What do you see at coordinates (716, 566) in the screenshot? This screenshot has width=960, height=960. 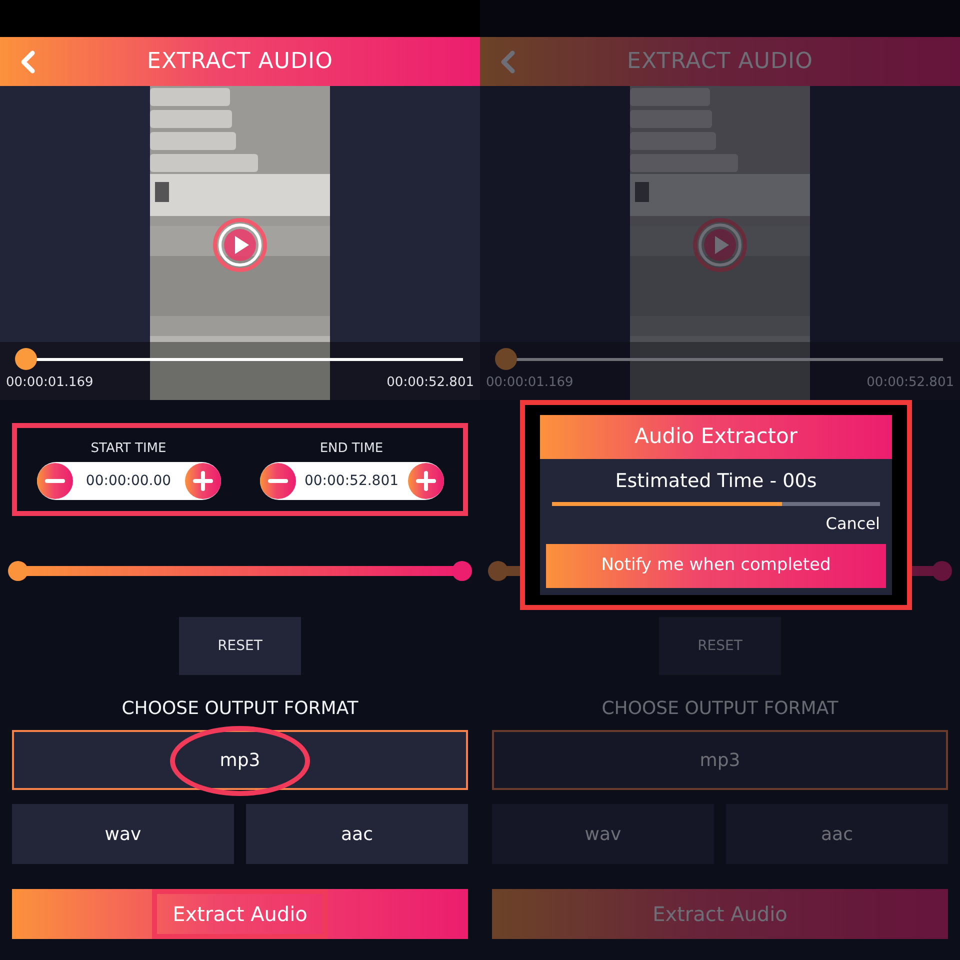 I see `notify-button: Notify me when completed` at bounding box center [716, 566].